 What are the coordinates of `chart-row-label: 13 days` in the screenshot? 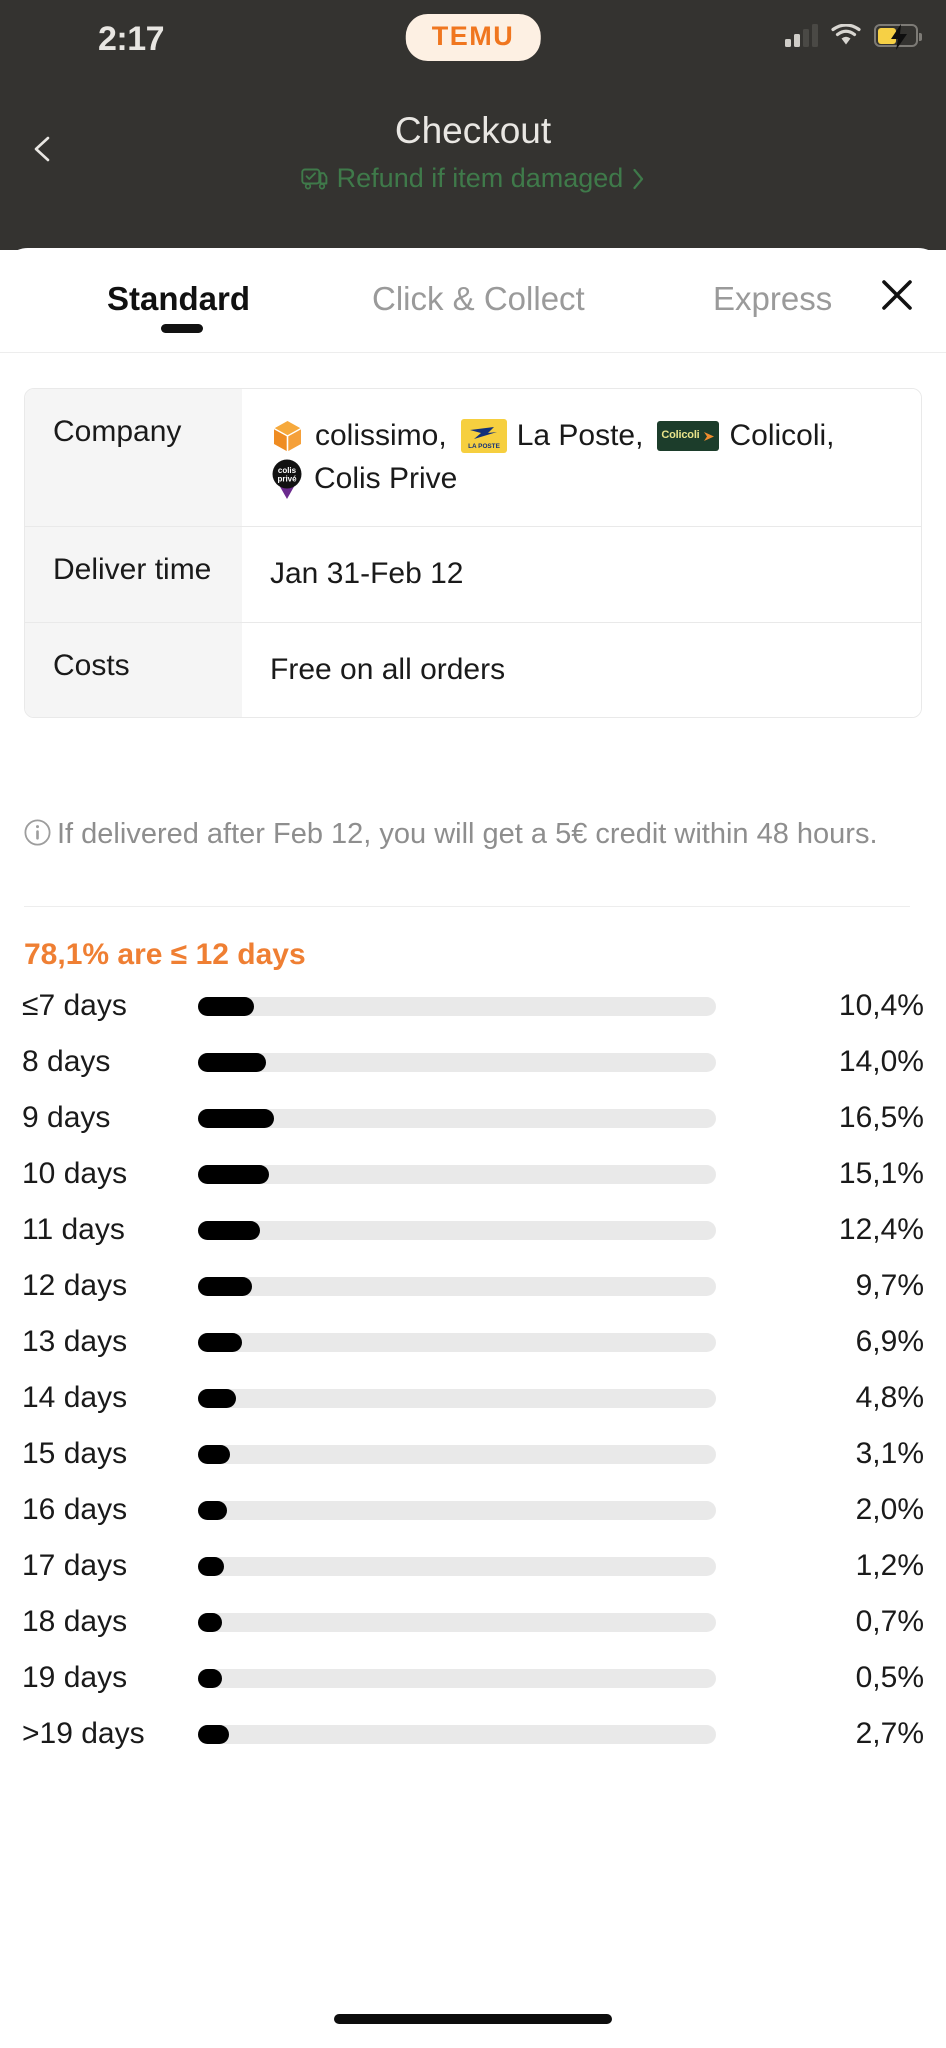 It's located at (75, 1341).